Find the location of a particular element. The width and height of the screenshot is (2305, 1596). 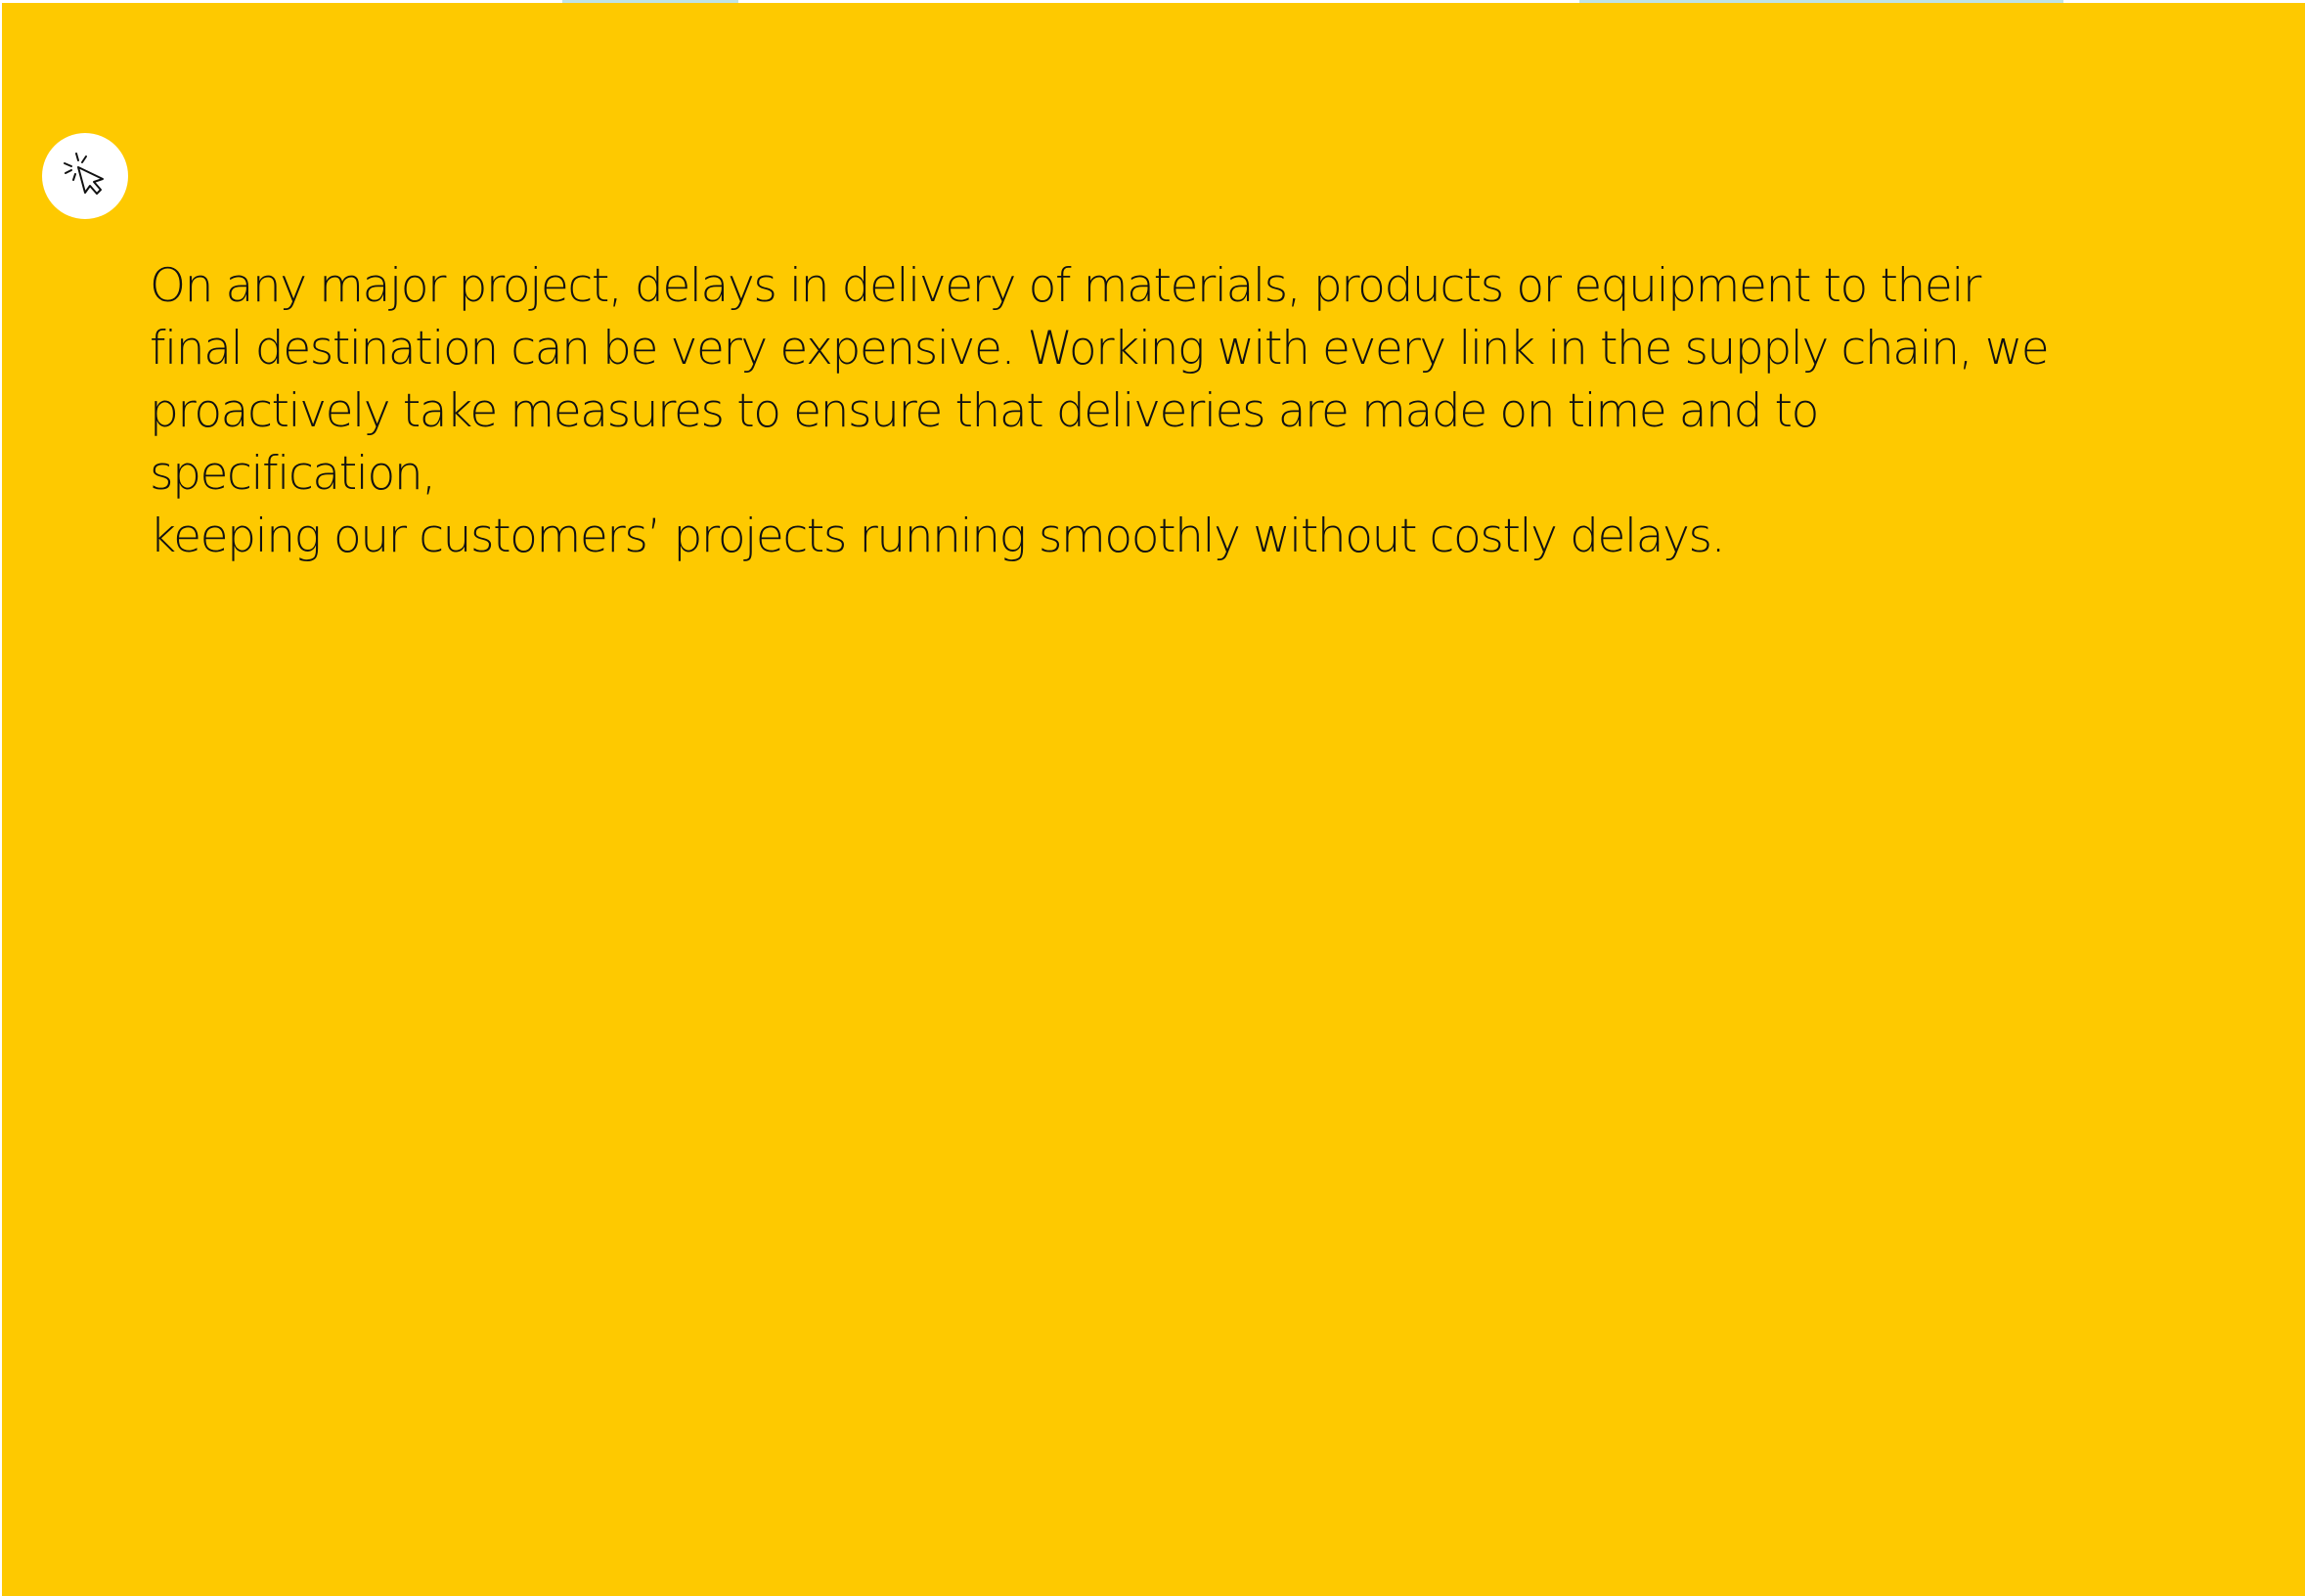

click-cursor-icon is located at coordinates (85, 176).